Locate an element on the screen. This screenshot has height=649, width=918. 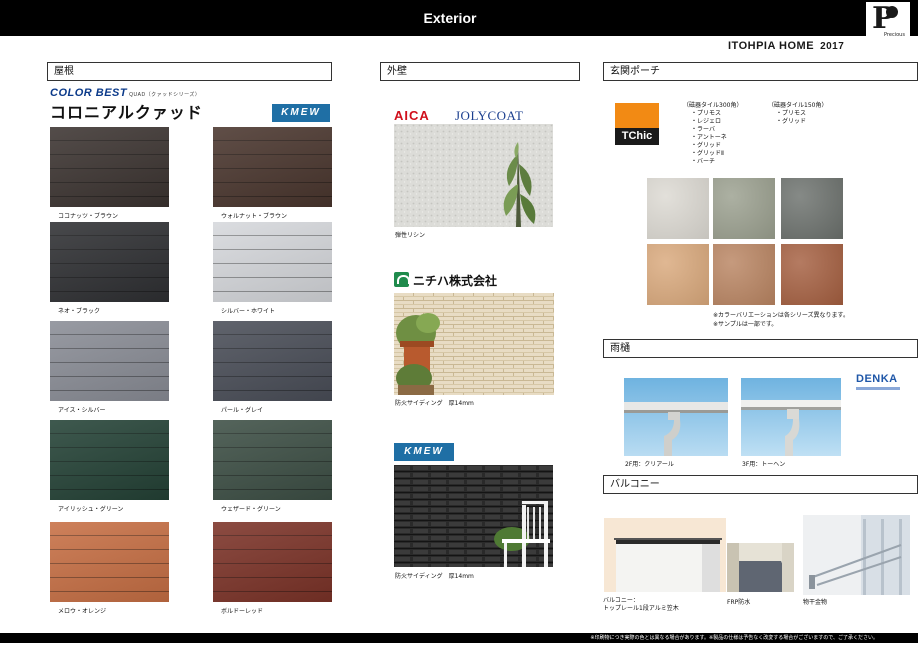
kmew-logo: KMEW is located at coordinates (301, 113).